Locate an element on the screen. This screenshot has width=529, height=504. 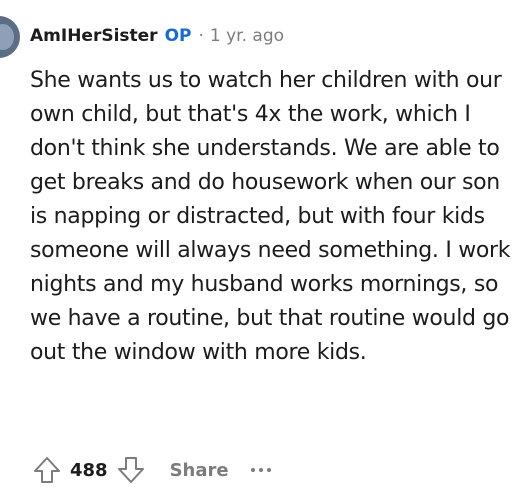
comment-header: AmIHerSister OP · 1 yr. ago is located at coordinates (157, 36).